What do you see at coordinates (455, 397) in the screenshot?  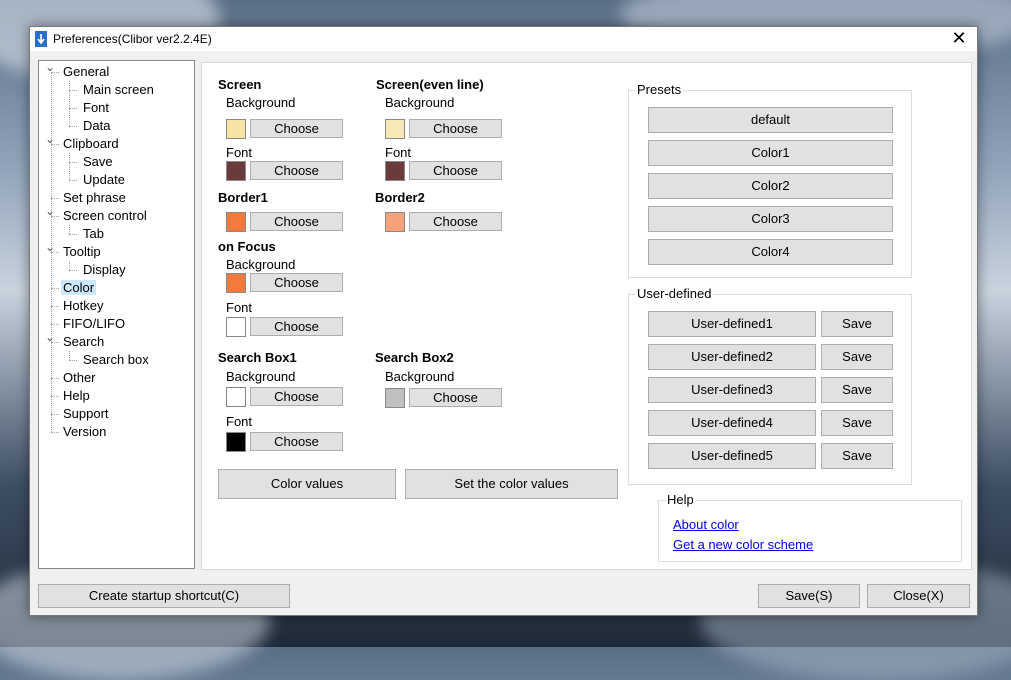 I see `search-box2-background-choose-button: Choose` at bounding box center [455, 397].